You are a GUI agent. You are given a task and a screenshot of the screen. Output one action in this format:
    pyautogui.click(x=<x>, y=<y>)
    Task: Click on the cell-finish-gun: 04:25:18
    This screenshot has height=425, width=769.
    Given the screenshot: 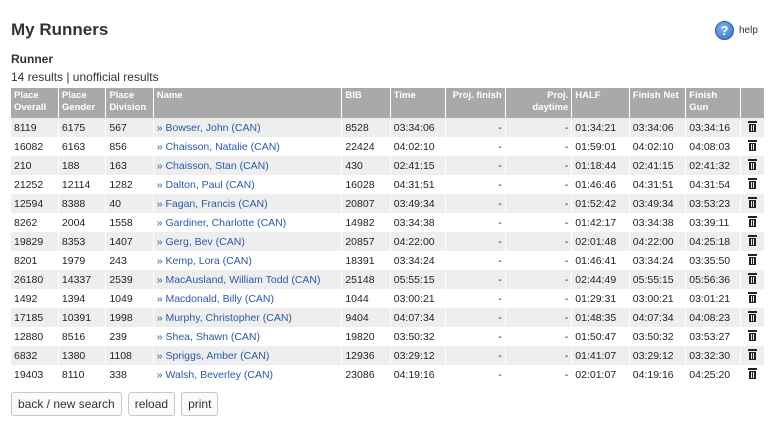 What is the action you would take?
    pyautogui.click(x=713, y=241)
    